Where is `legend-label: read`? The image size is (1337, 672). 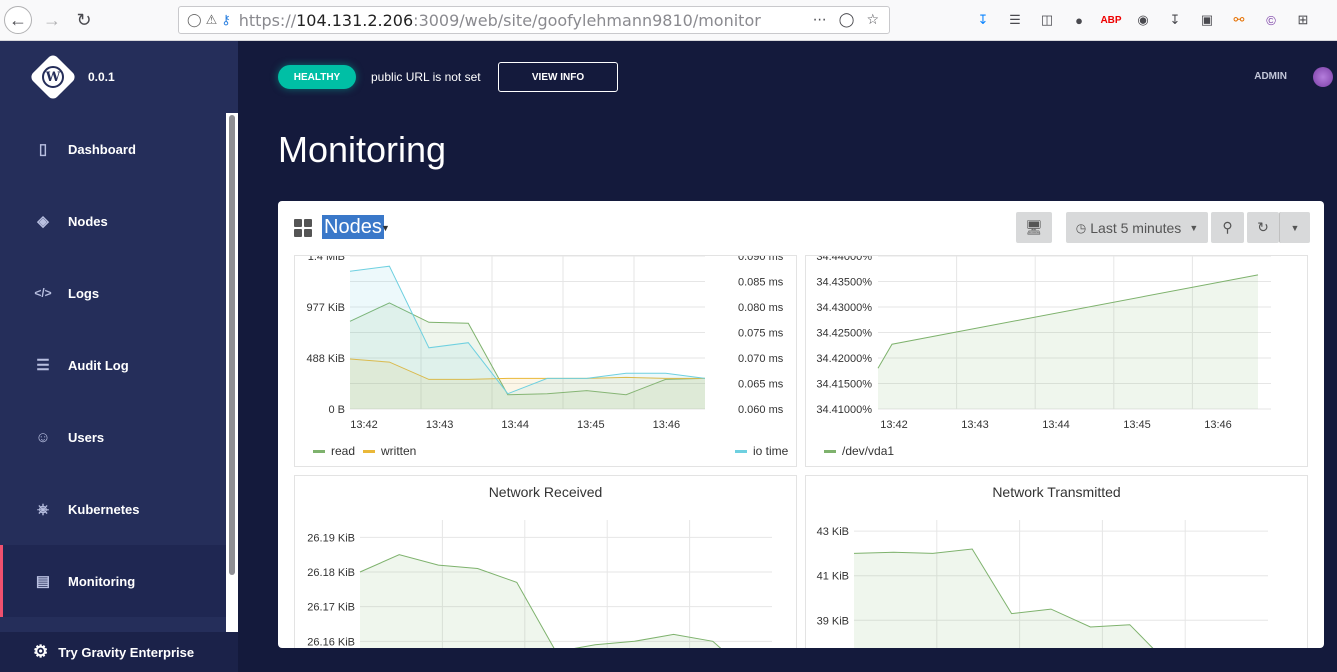
legend-label: read is located at coordinates (343, 451).